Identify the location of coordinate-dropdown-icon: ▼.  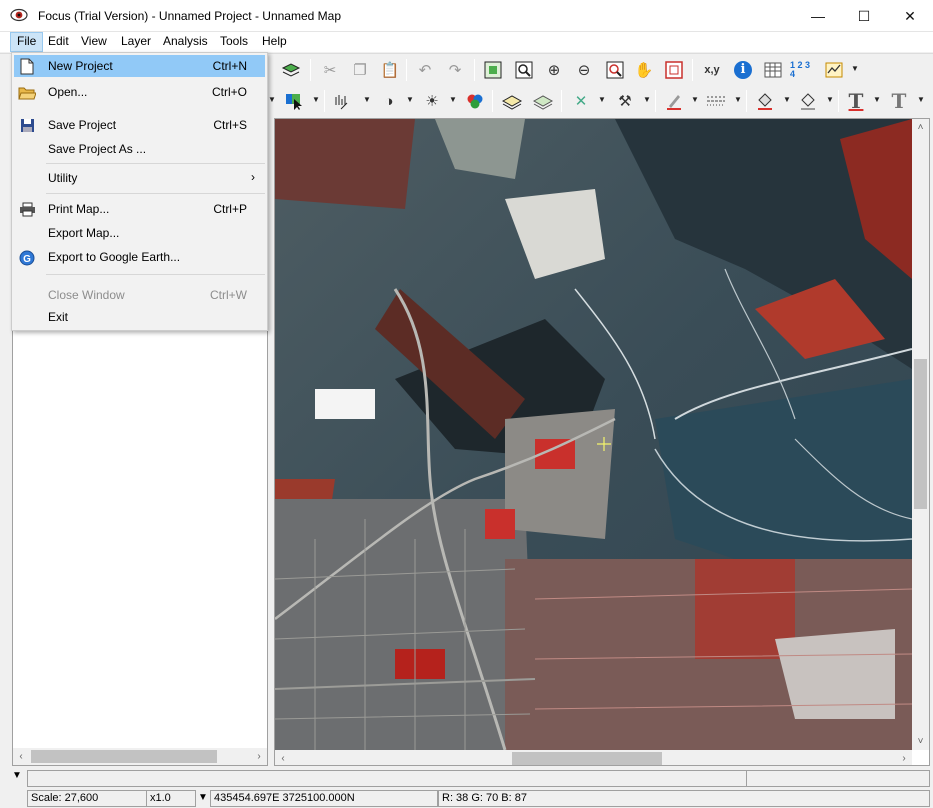
(203, 797).